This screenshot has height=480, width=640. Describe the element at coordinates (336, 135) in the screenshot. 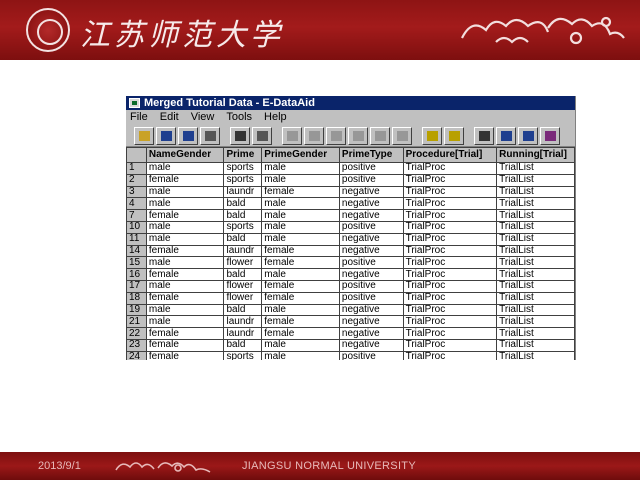

I see `paste-icon` at that location.